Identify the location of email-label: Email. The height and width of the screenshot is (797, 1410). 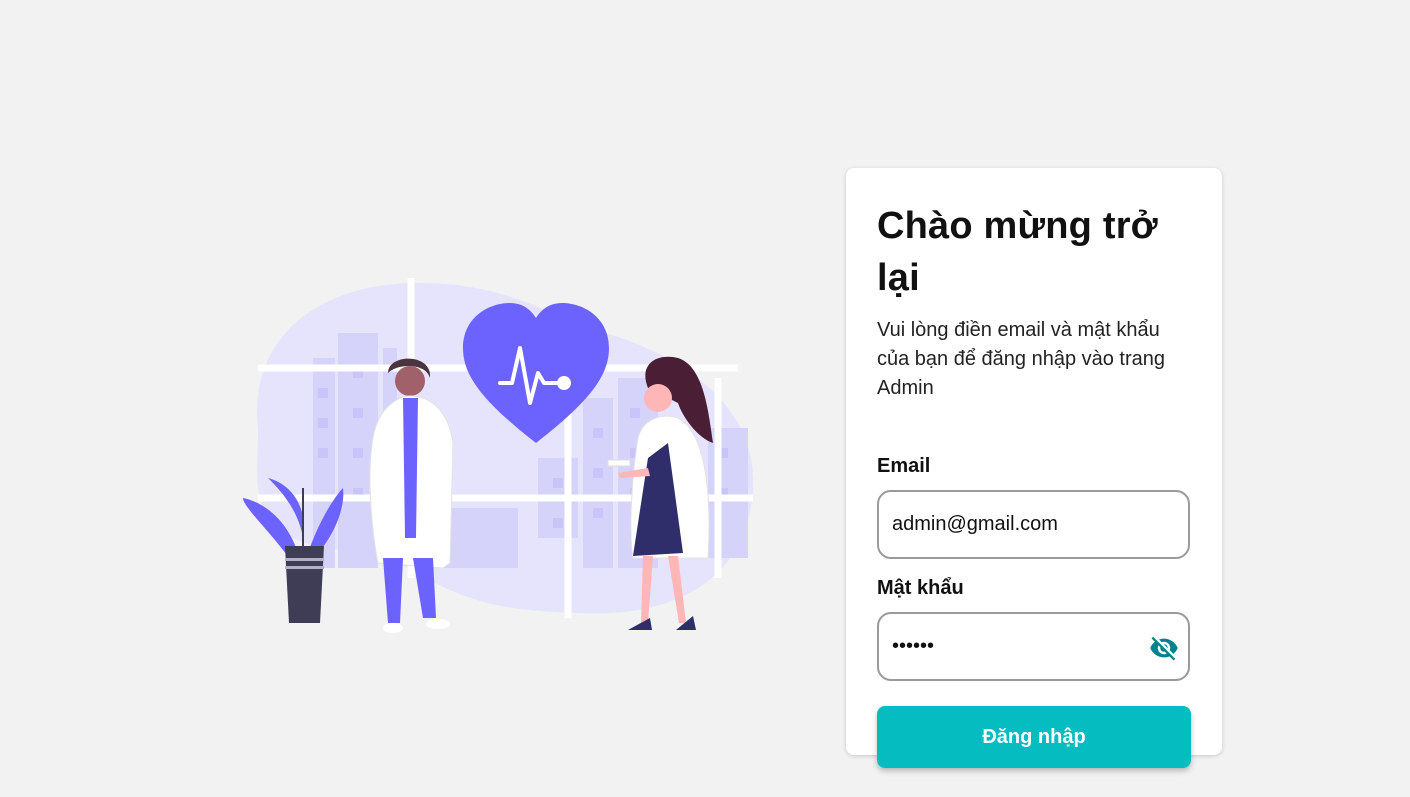
(904, 466).